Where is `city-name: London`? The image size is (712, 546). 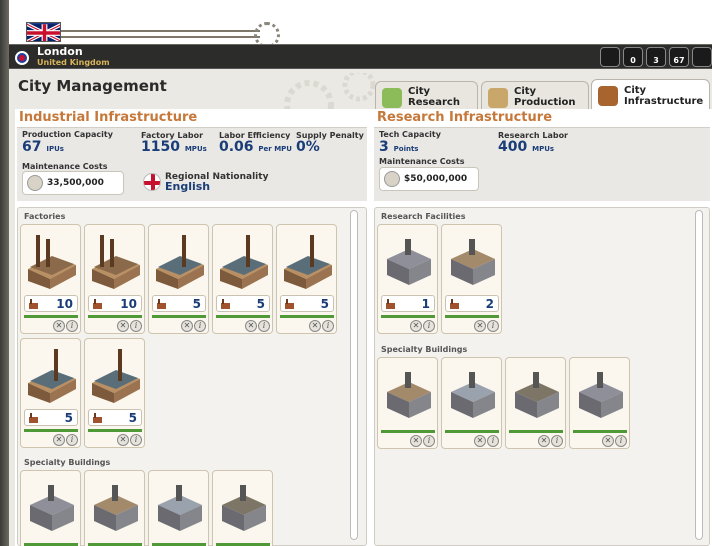 city-name: London is located at coordinates (60, 52).